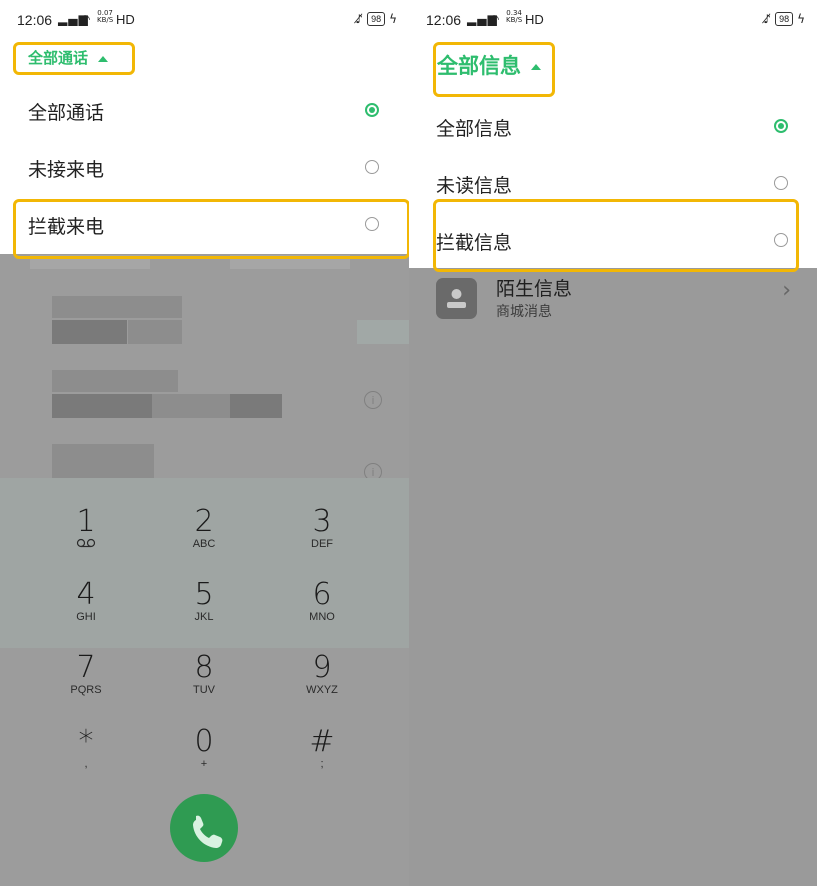 The width and height of the screenshot is (817, 886). What do you see at coordinates (204, 544) in the screenshot?
I see `key-letters: ABC` at bounding box center [204, 544].